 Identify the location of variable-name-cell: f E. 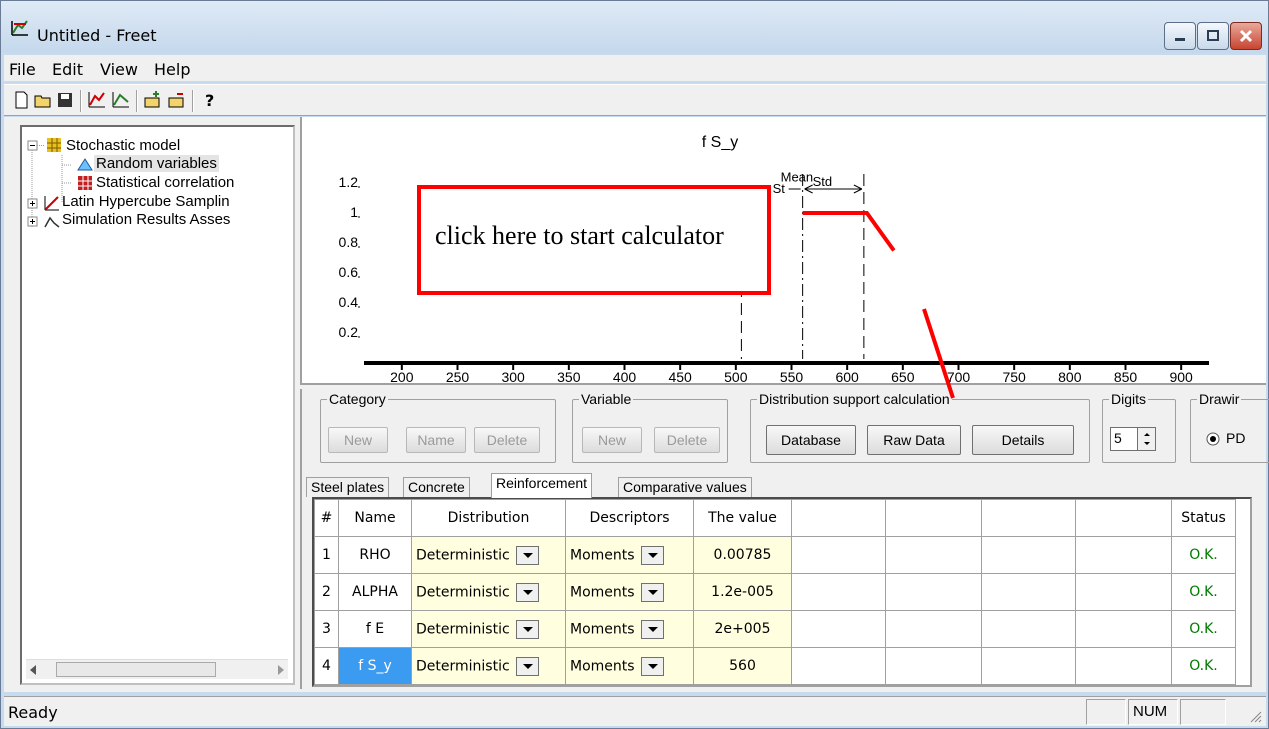
(375, 629).